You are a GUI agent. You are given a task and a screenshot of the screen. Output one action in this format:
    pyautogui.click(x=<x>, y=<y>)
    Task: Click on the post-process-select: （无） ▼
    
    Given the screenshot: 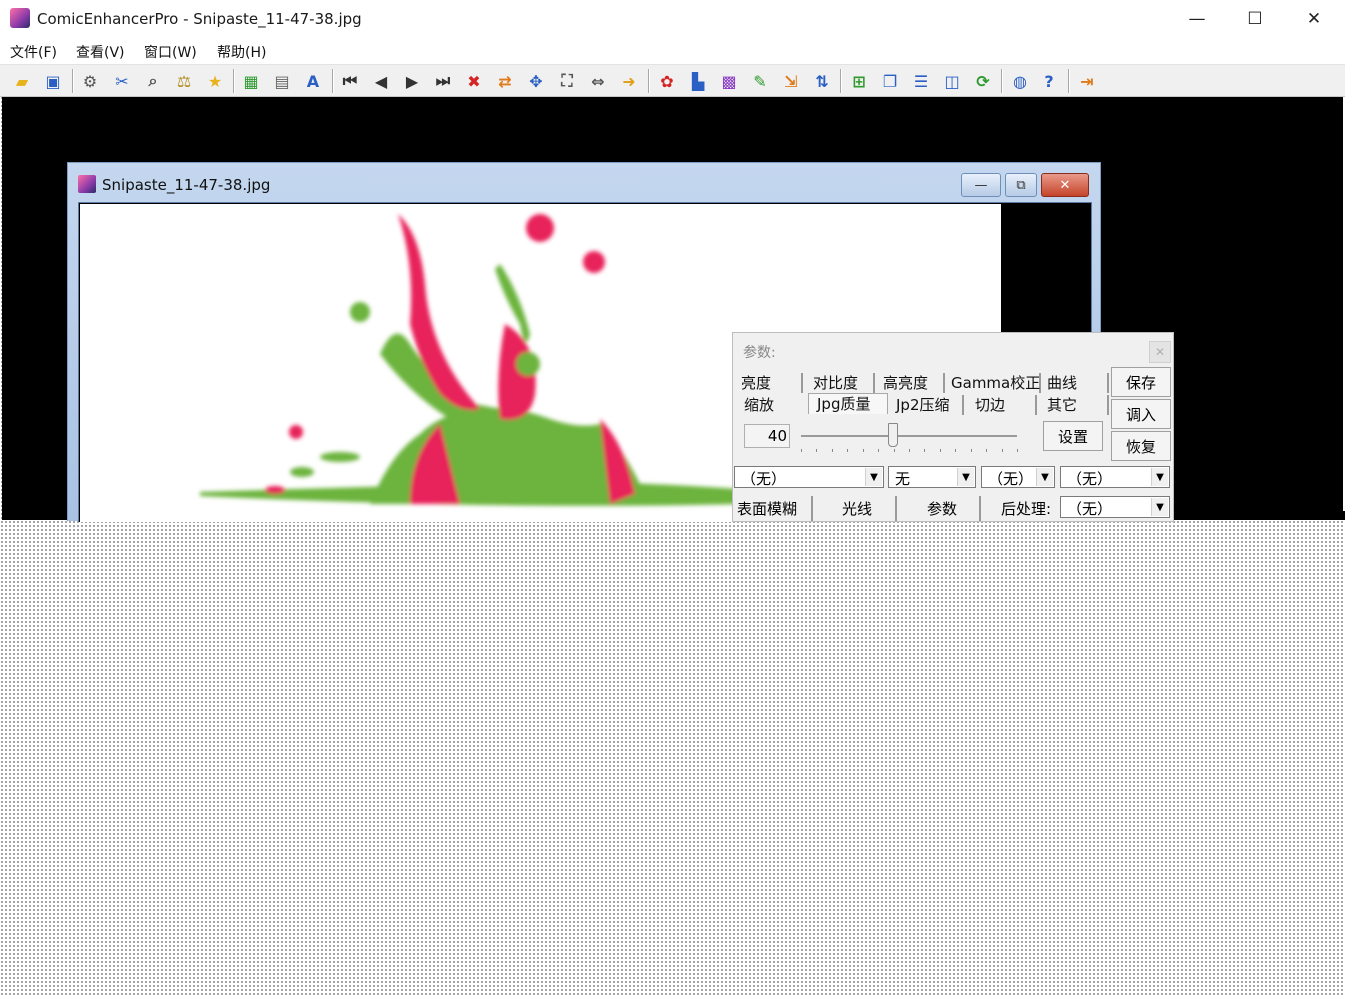 What is the action you would take?
    pyautogui.click(x=1115, y=507)
    